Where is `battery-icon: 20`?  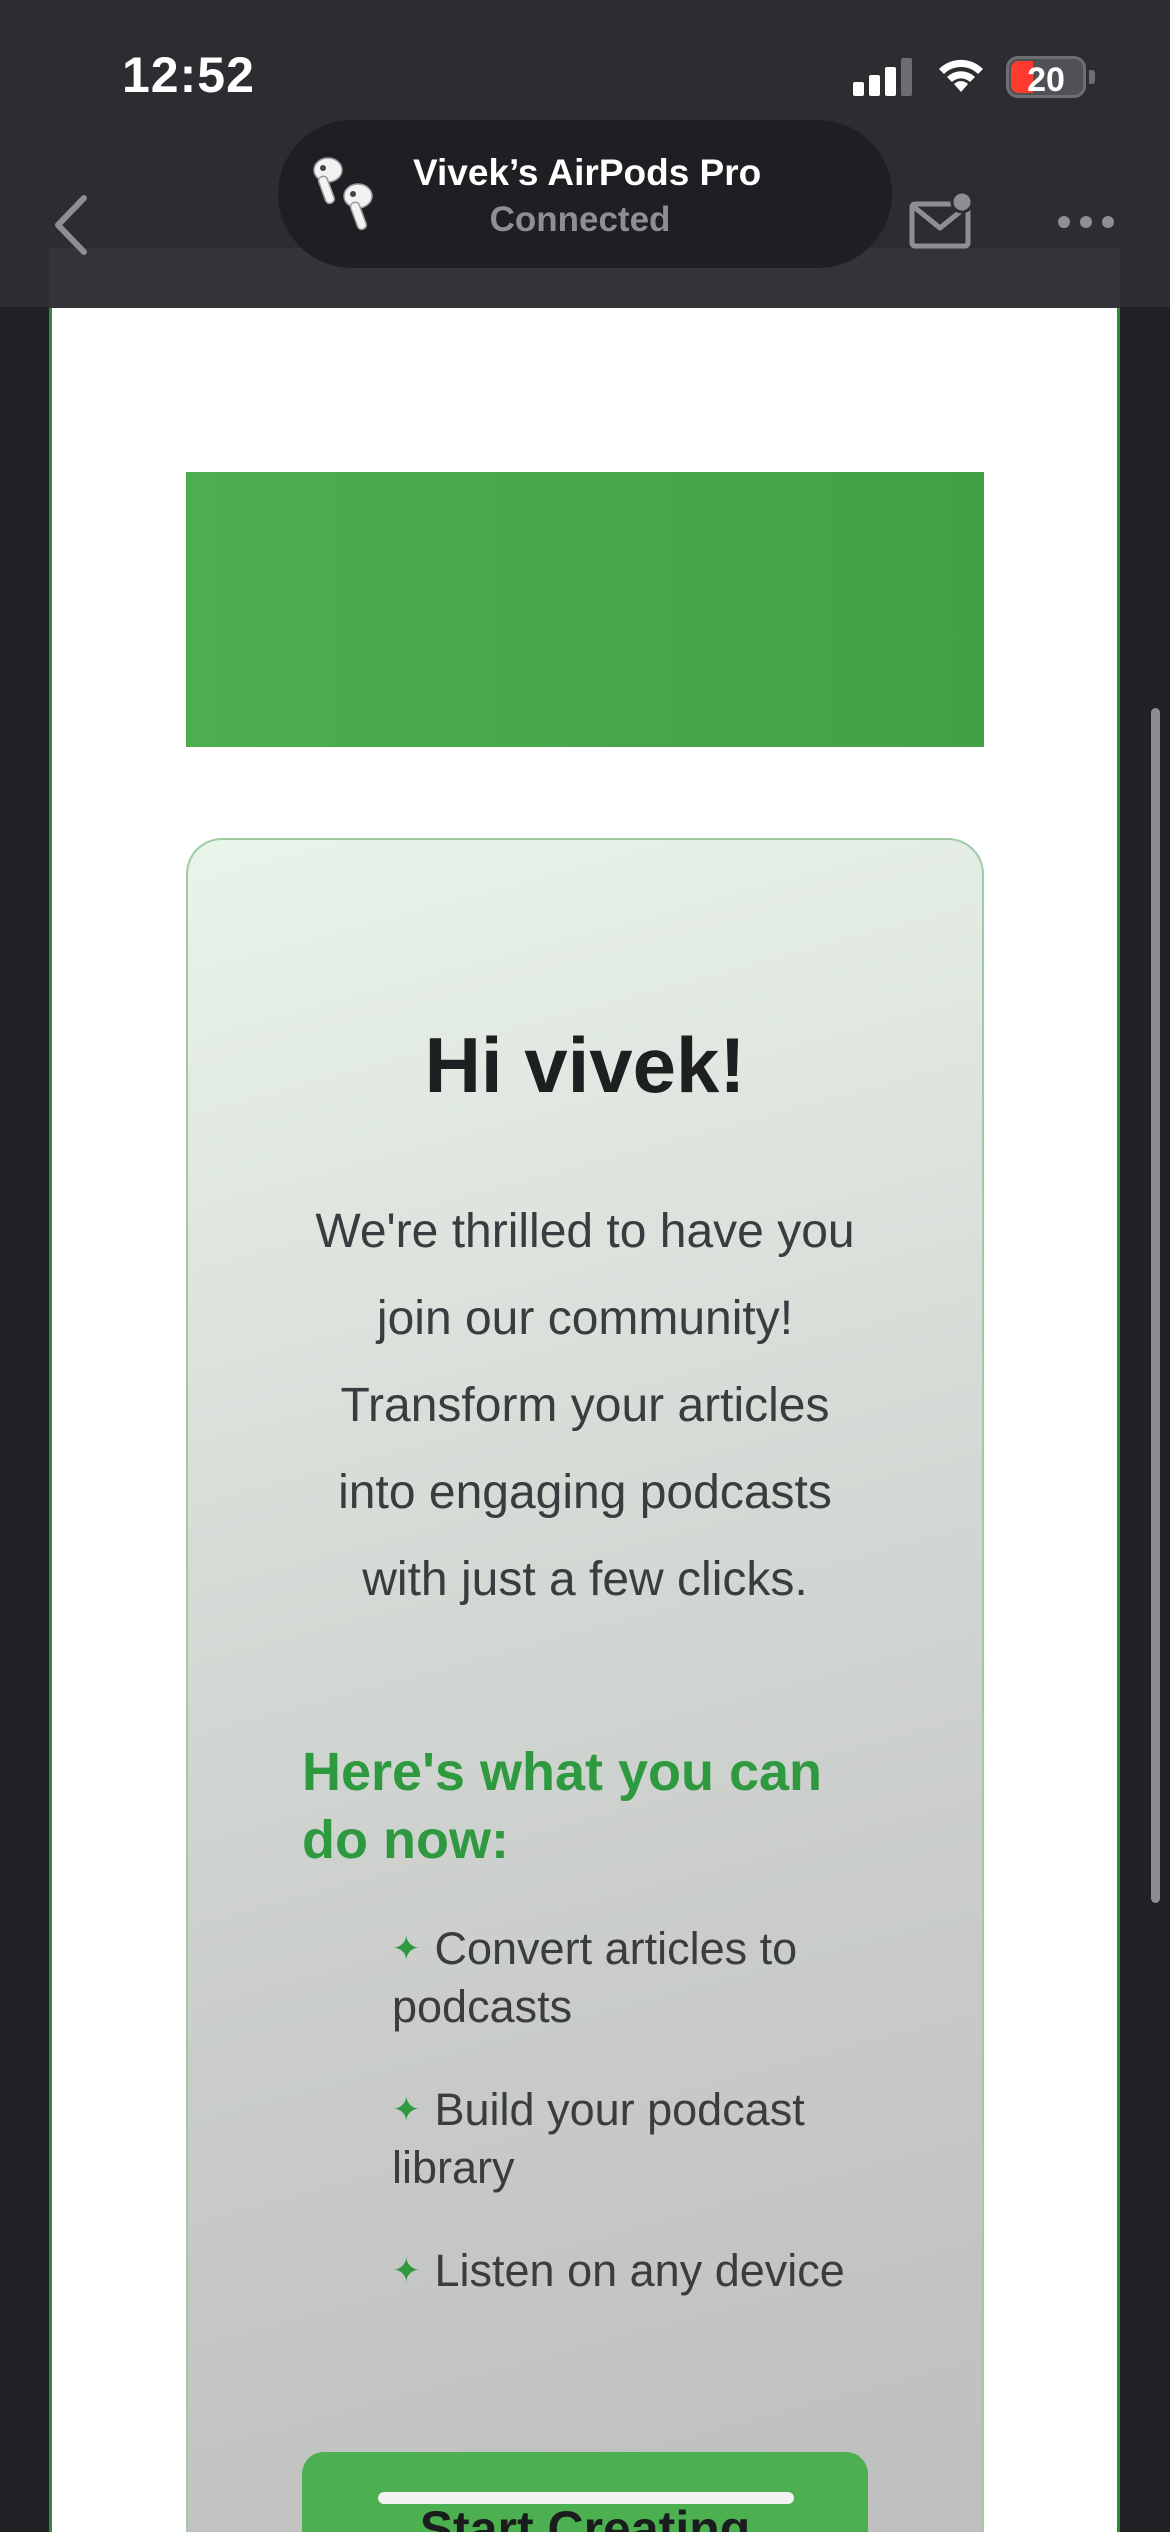 battery-icon: 20 is located at coordinates (1046, 77).